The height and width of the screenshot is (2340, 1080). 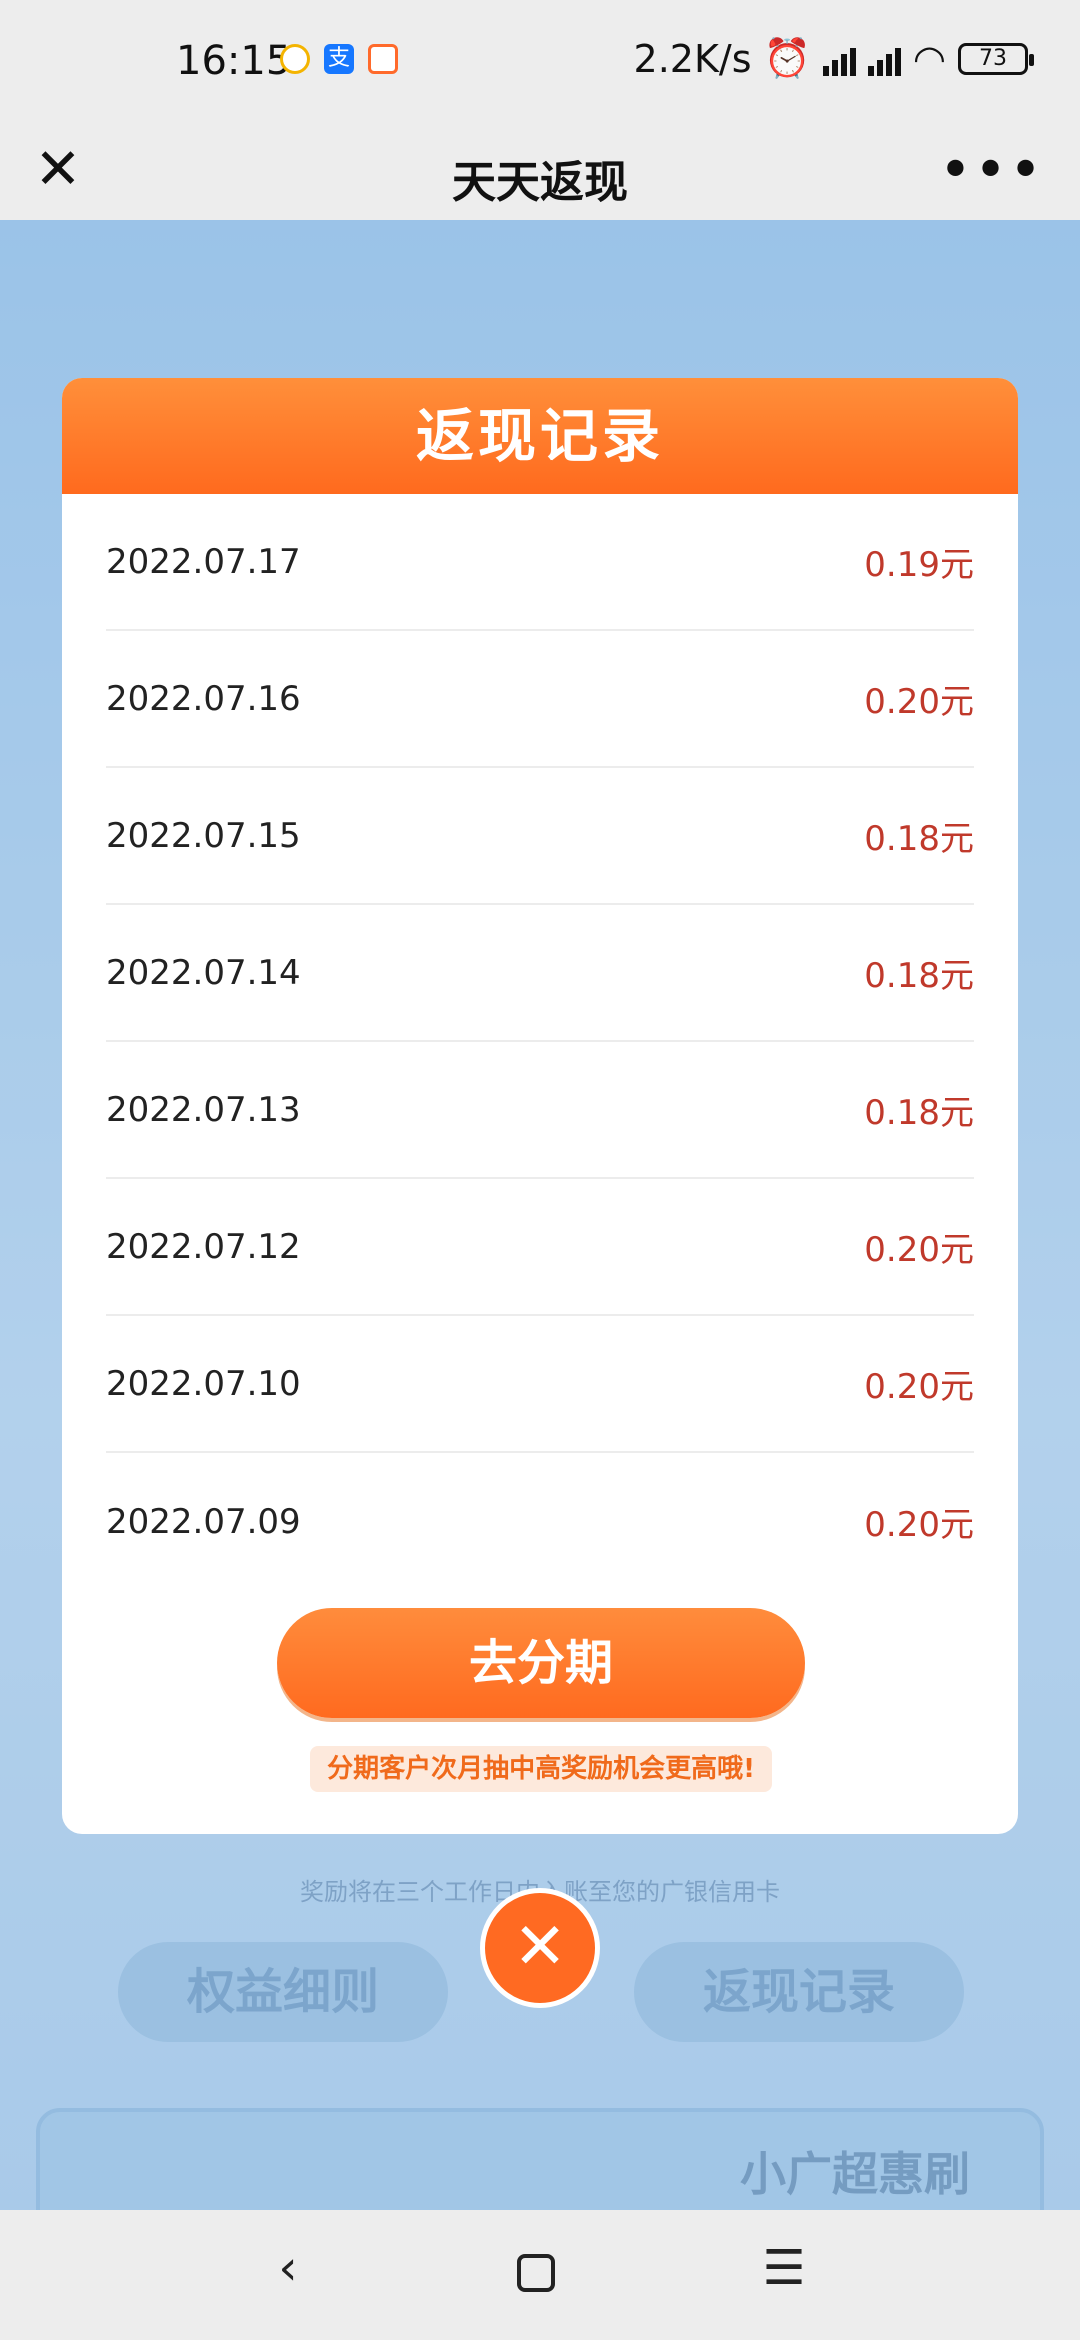 I want to click on alipay-icon: 支, so click(x=339, y=59).